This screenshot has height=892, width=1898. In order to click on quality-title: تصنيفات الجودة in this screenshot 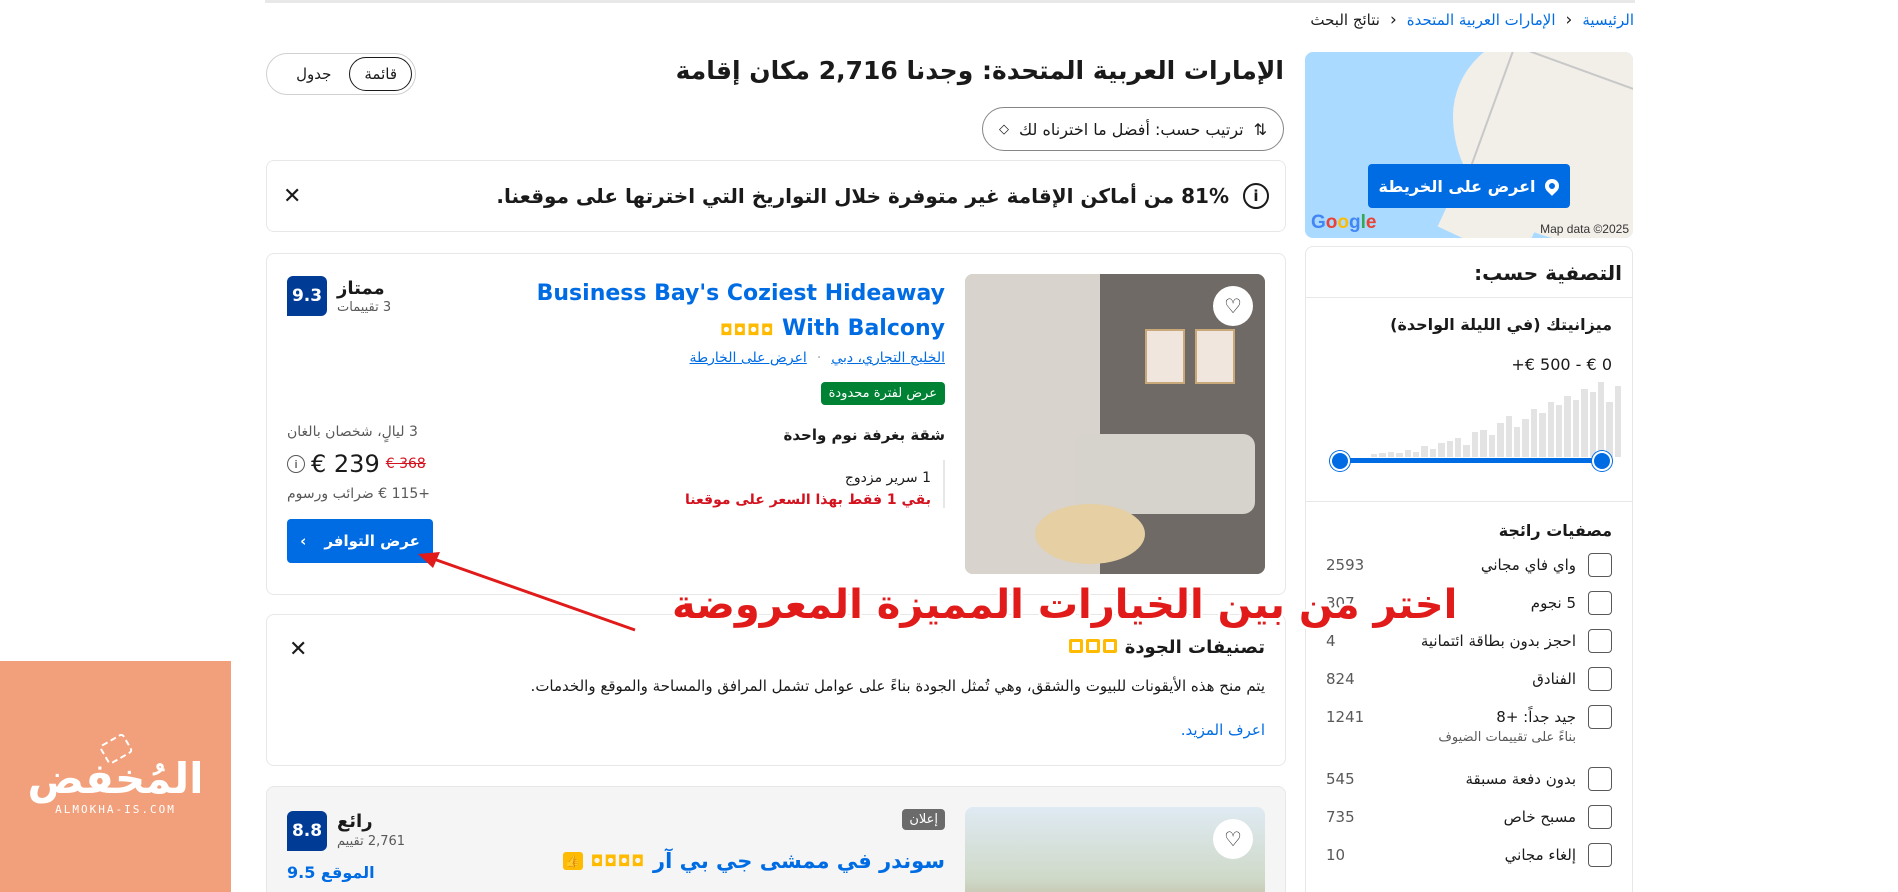, I will do `click(1194, 647)`.